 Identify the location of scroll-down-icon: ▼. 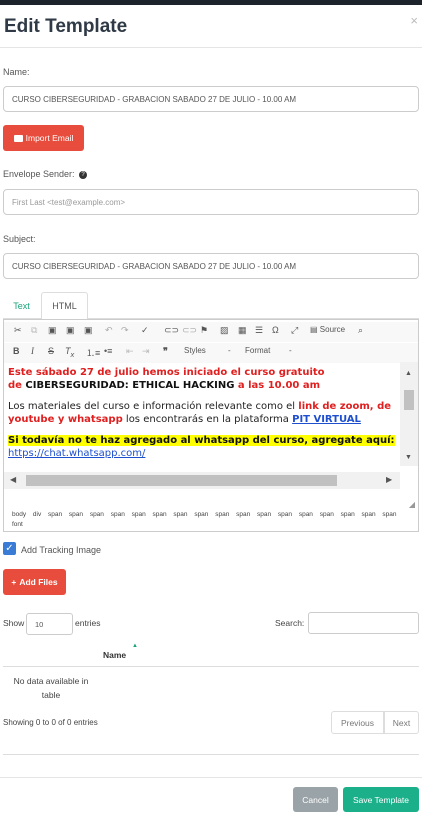
(408, 457).